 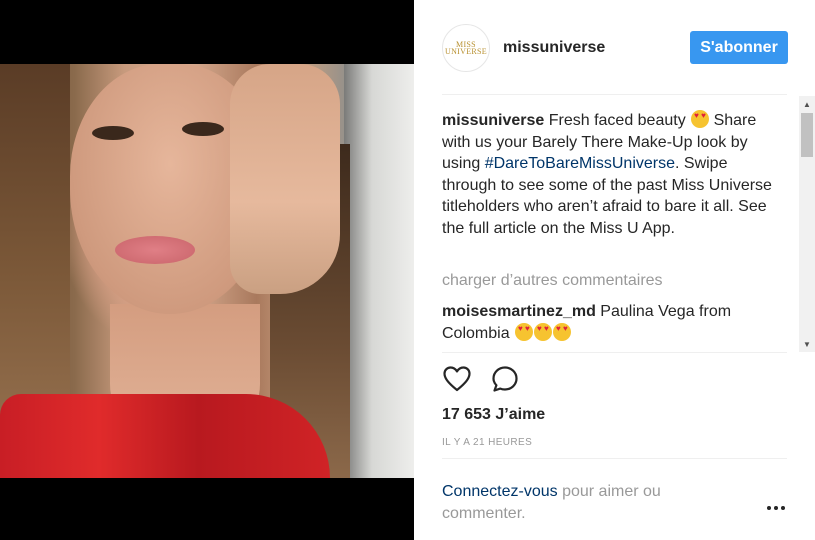 I want to click on comment-username: moisesmartinez_md, so click(x=519, y=311).